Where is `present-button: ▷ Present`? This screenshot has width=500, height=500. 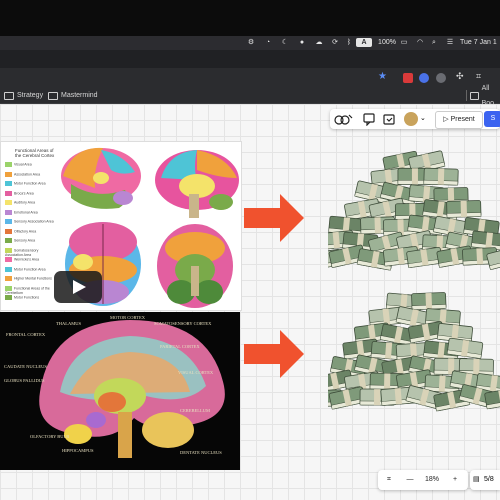 present-button: ▷ Present is located at coordinates (459, 120).